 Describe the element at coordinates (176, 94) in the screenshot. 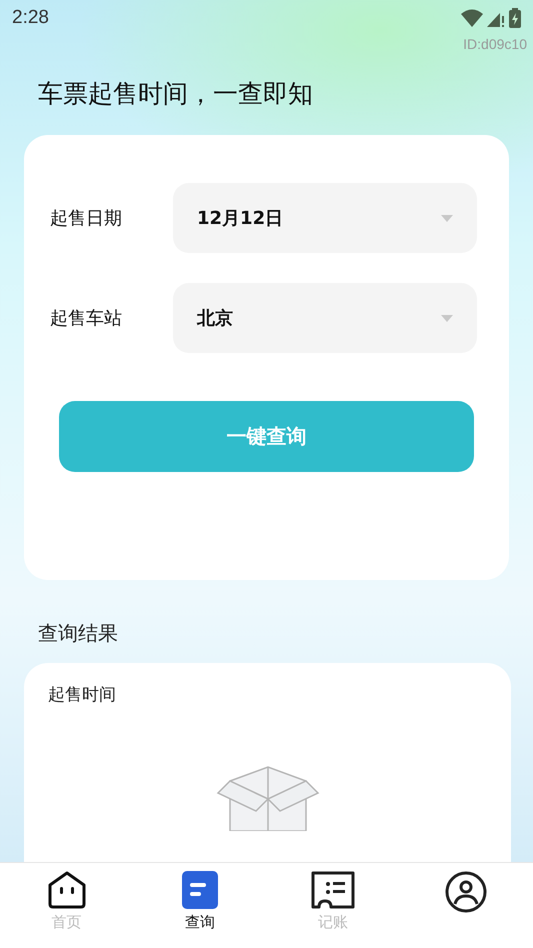

I see `headline: 车票起售时间，一查即知` at that location.